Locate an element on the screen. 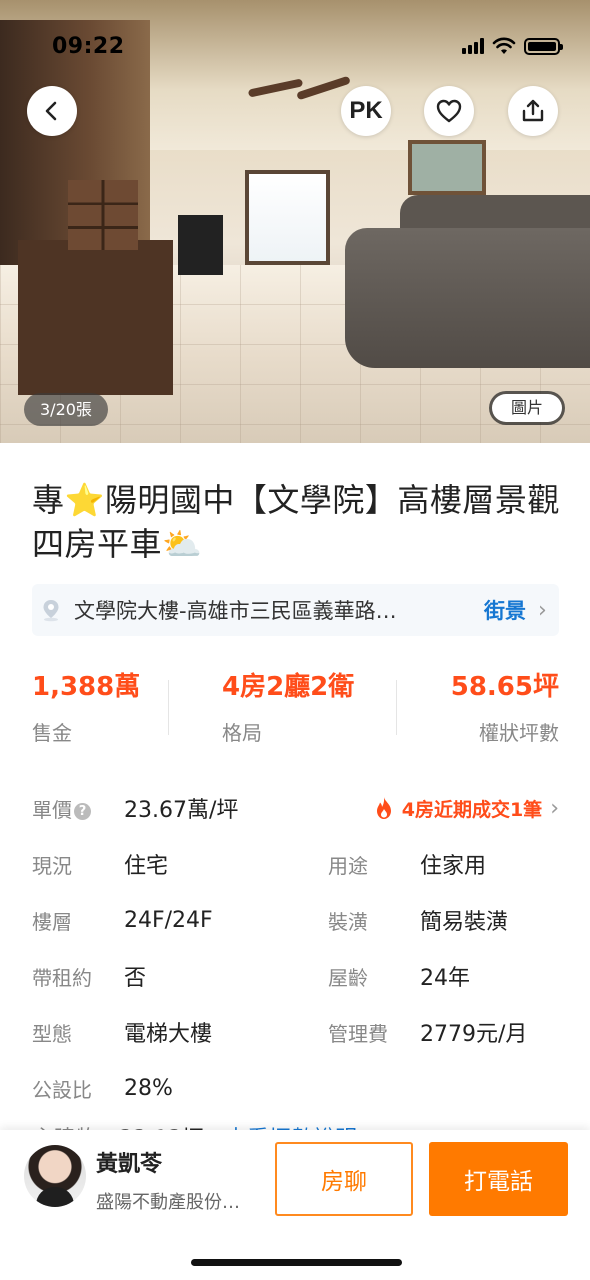  recent-deals-text: 4房近期成交1筆 is located at coordinates (472, 809).